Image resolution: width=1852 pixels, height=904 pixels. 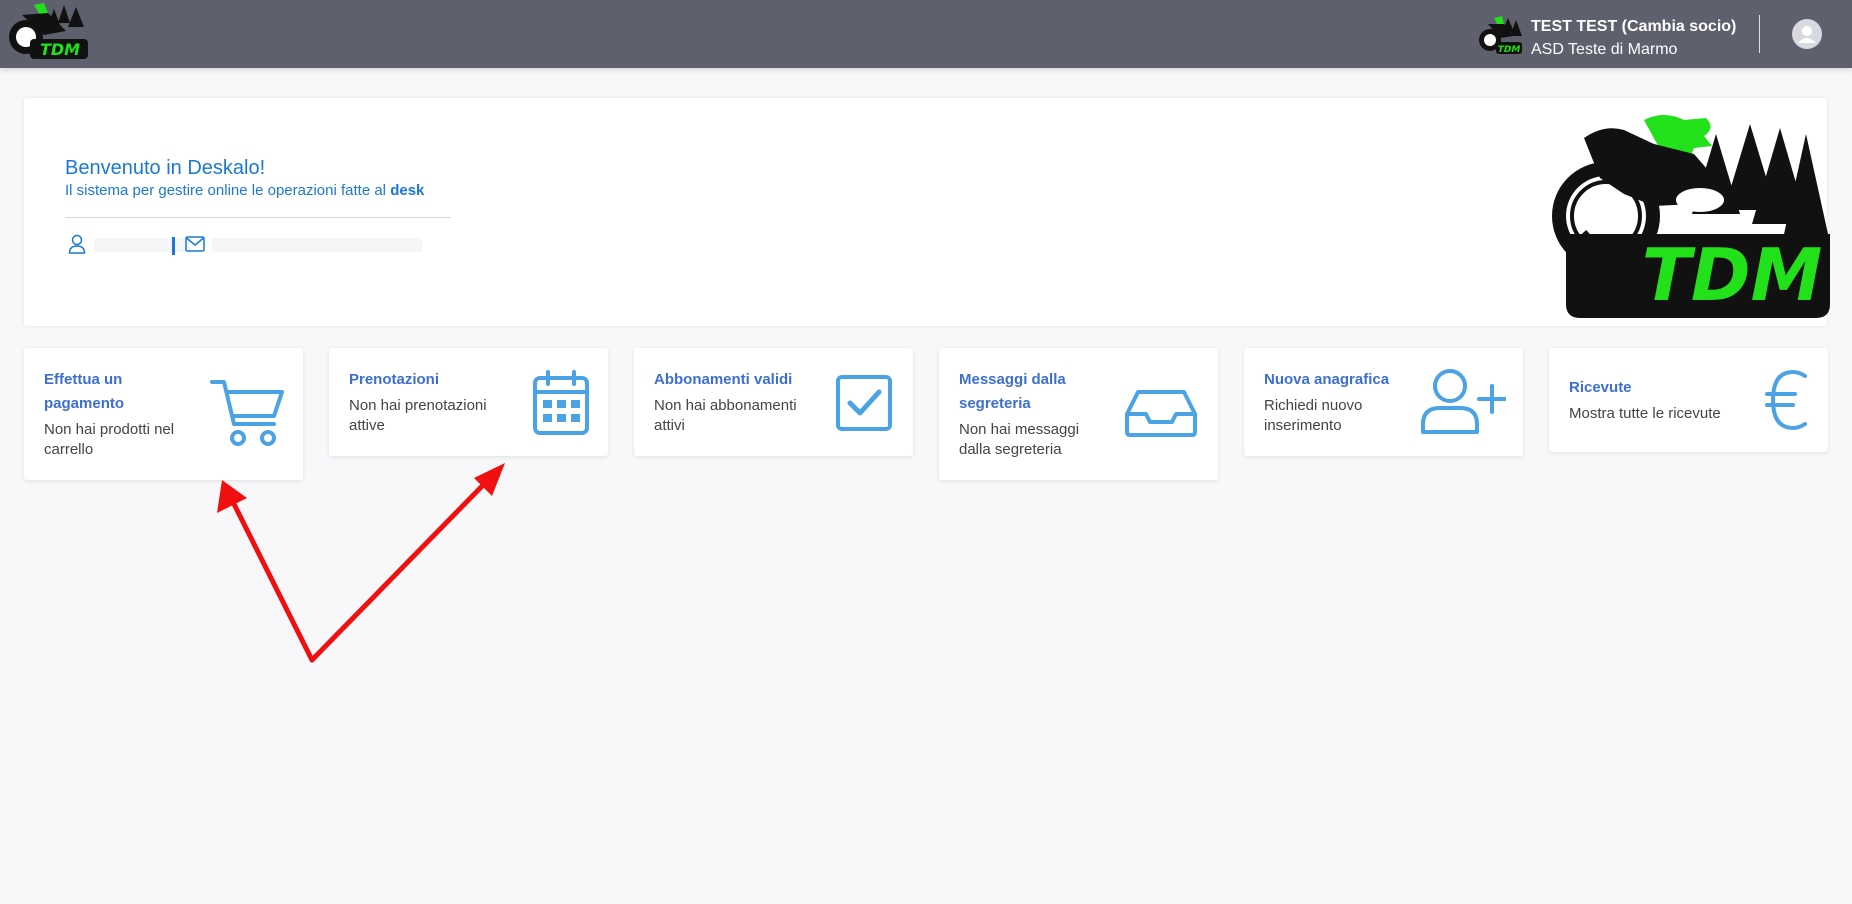 I want to click on tile-desc-line: inserimento, so click(x=1303, y=425).